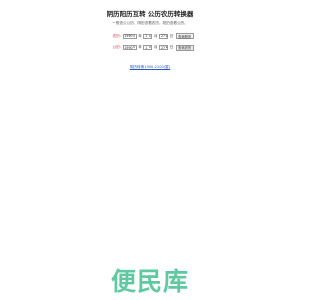 The height and width of the screenshot is (300, 320). I want to click on query-lunar-button: 查询农历, so click(184, 47).